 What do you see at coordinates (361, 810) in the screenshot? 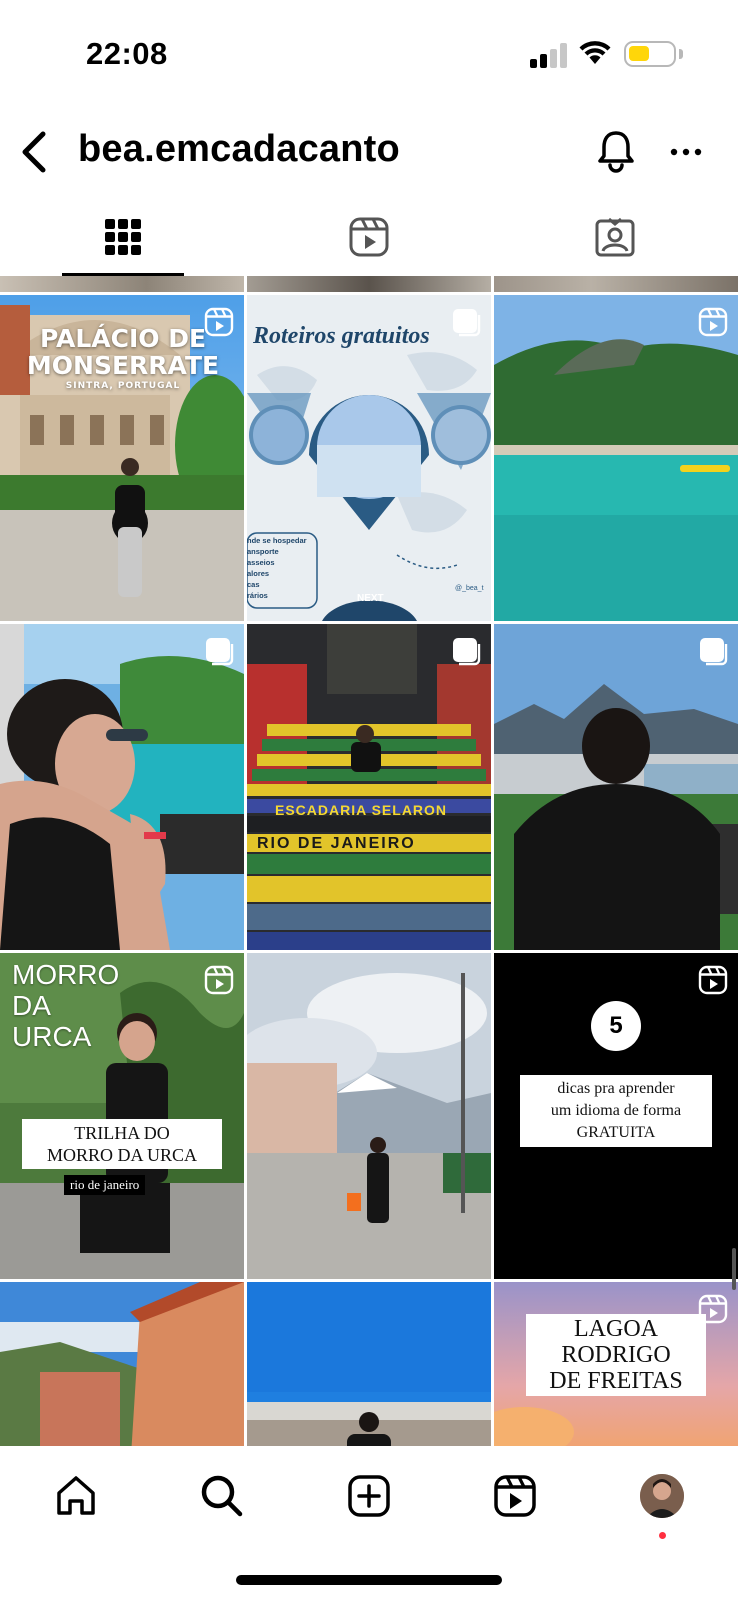
I see `selaron-sign-1: ESCADARIA SELARON` at bounding box center [361, 810].